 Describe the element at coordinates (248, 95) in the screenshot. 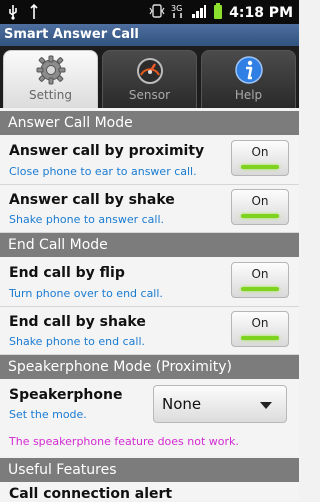

I see `tab-label: Help` at that location.